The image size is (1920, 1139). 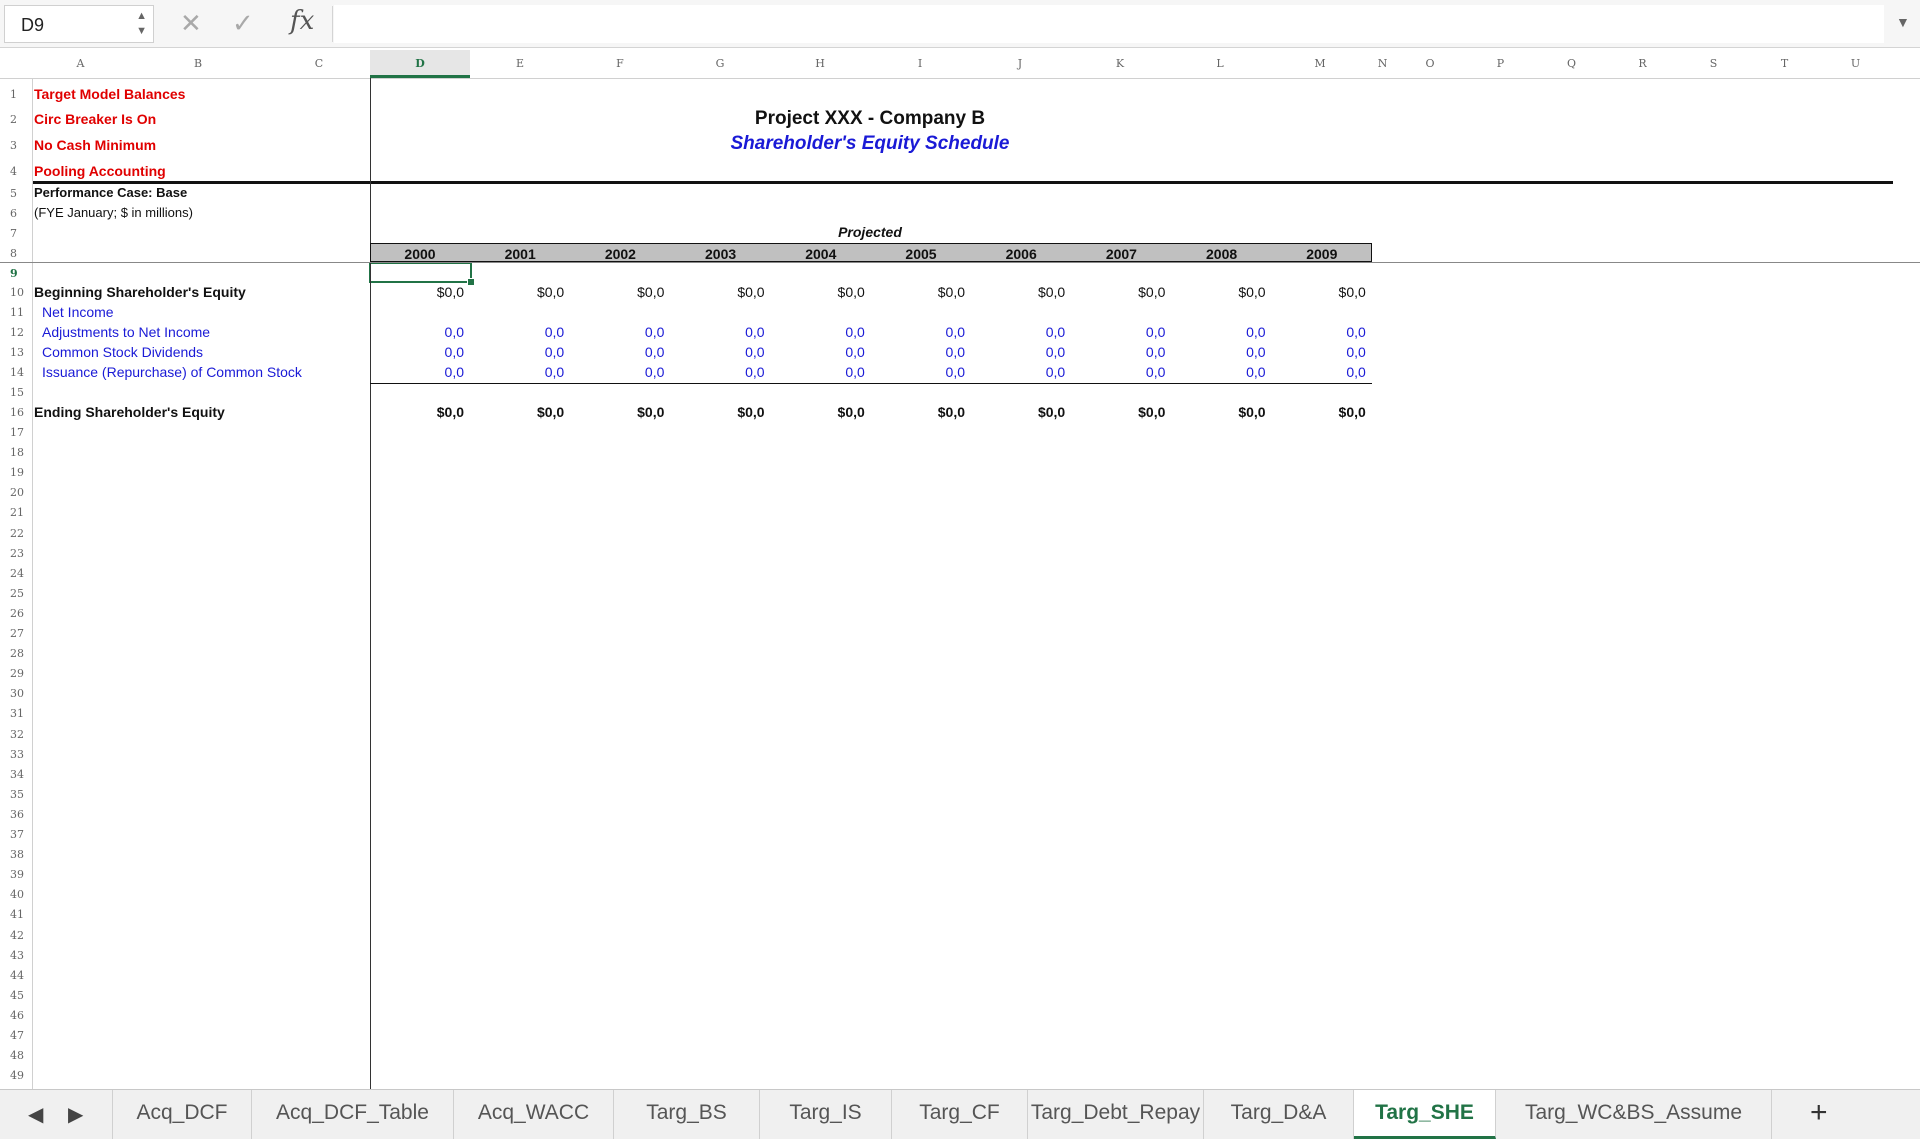 I want to click on column-header: I, so click(x=920, y=64).